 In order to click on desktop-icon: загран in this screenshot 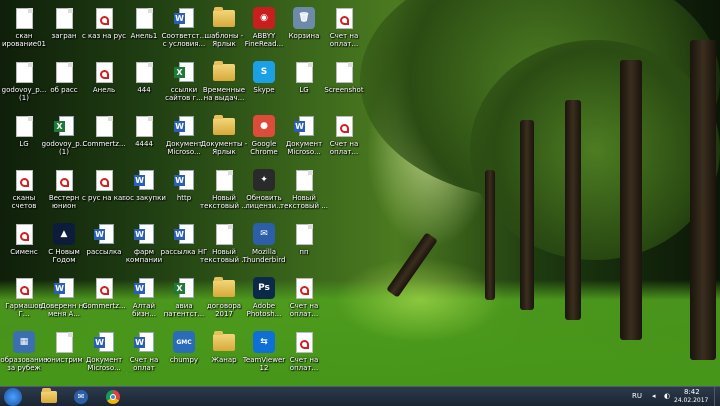, I will do `click(64, 30)`.